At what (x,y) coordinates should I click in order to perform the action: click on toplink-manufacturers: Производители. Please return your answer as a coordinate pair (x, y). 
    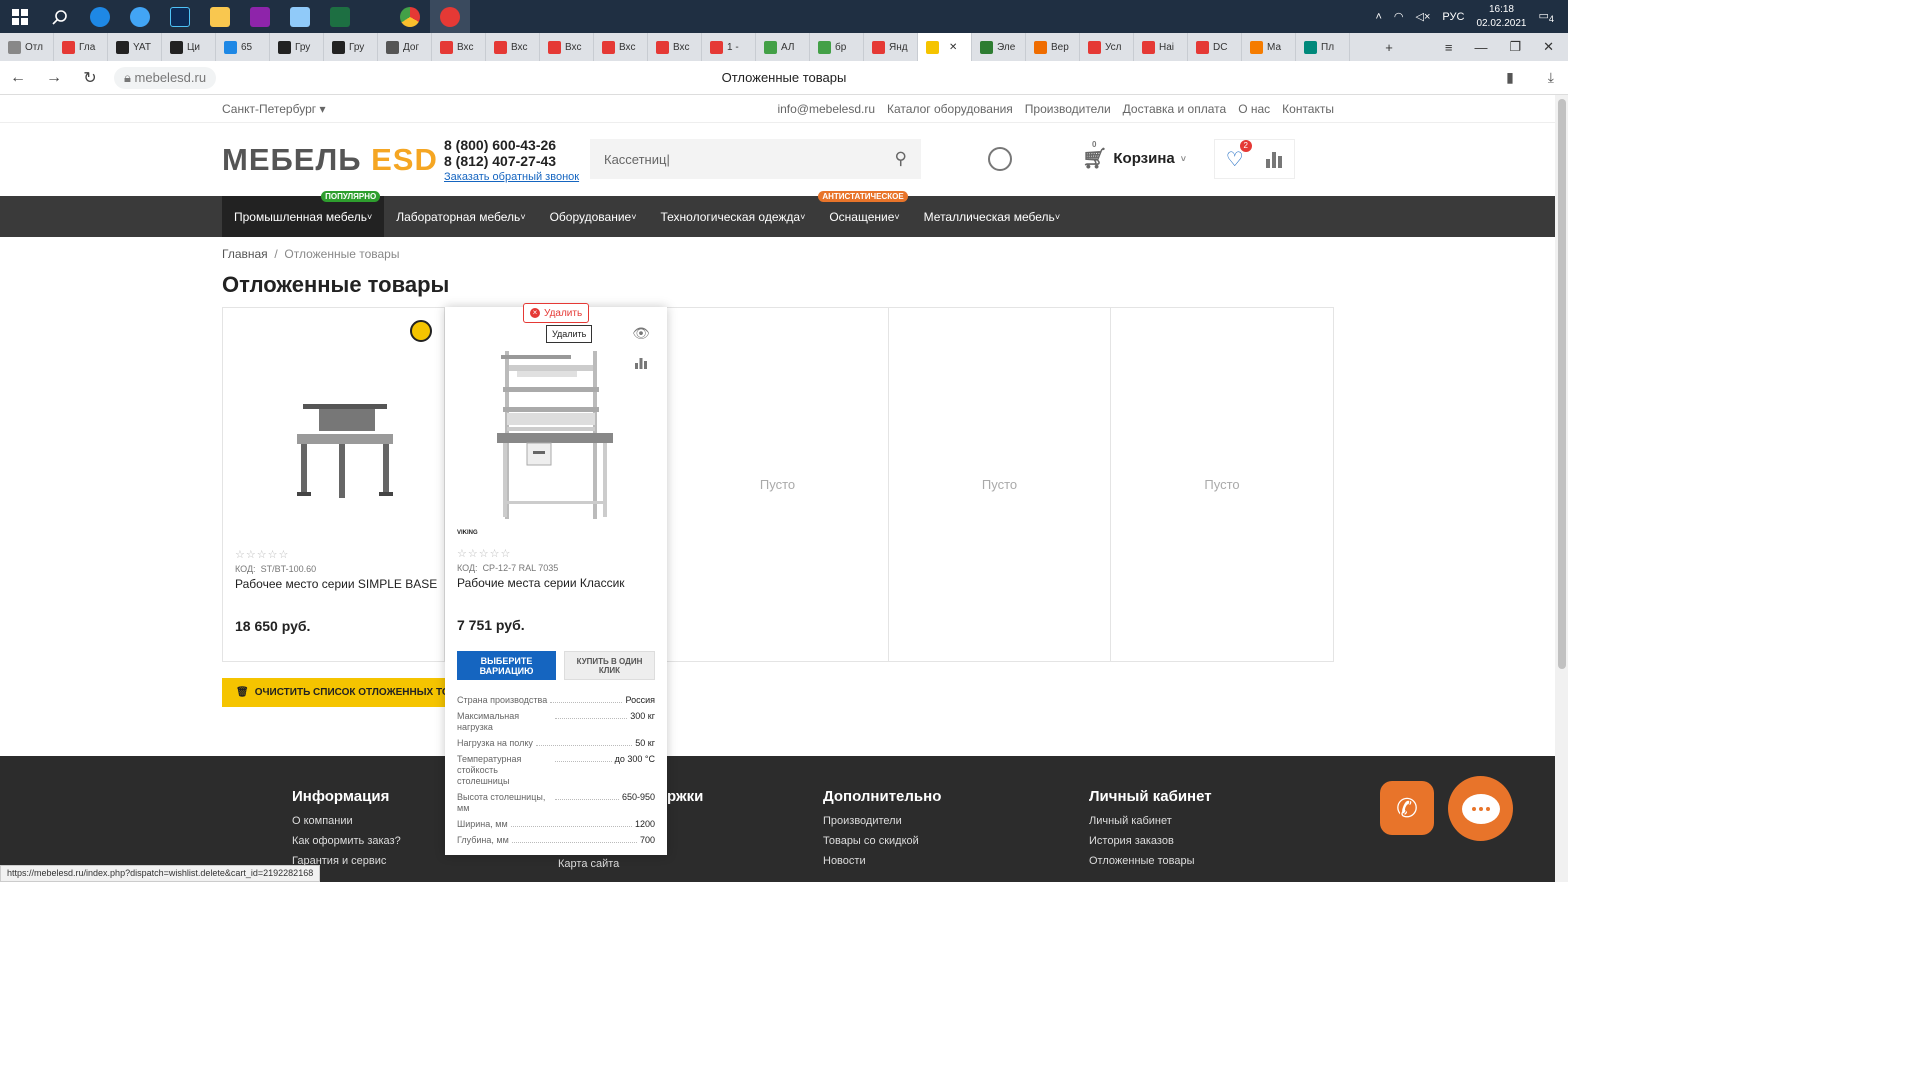
    Looking at the image, I should click on (1068, 109).